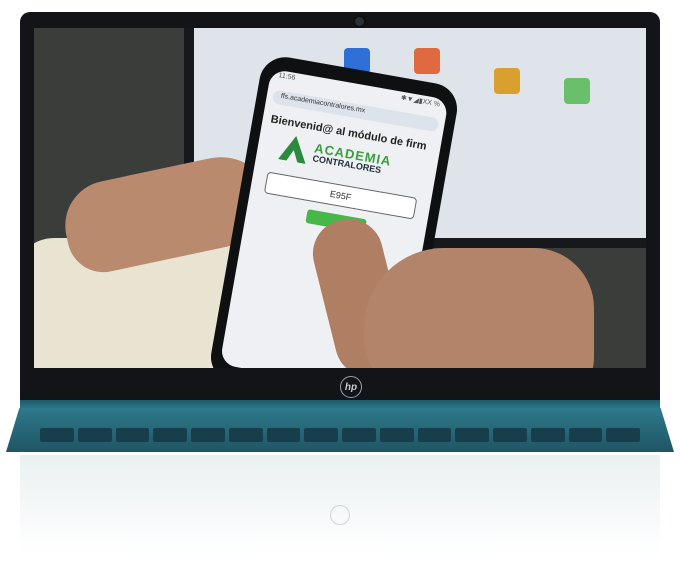 This screenshot has width=680, height=565. Describe the element at coordinates (359, 21) in the screenshot. I see `webcam-icon` at that location.